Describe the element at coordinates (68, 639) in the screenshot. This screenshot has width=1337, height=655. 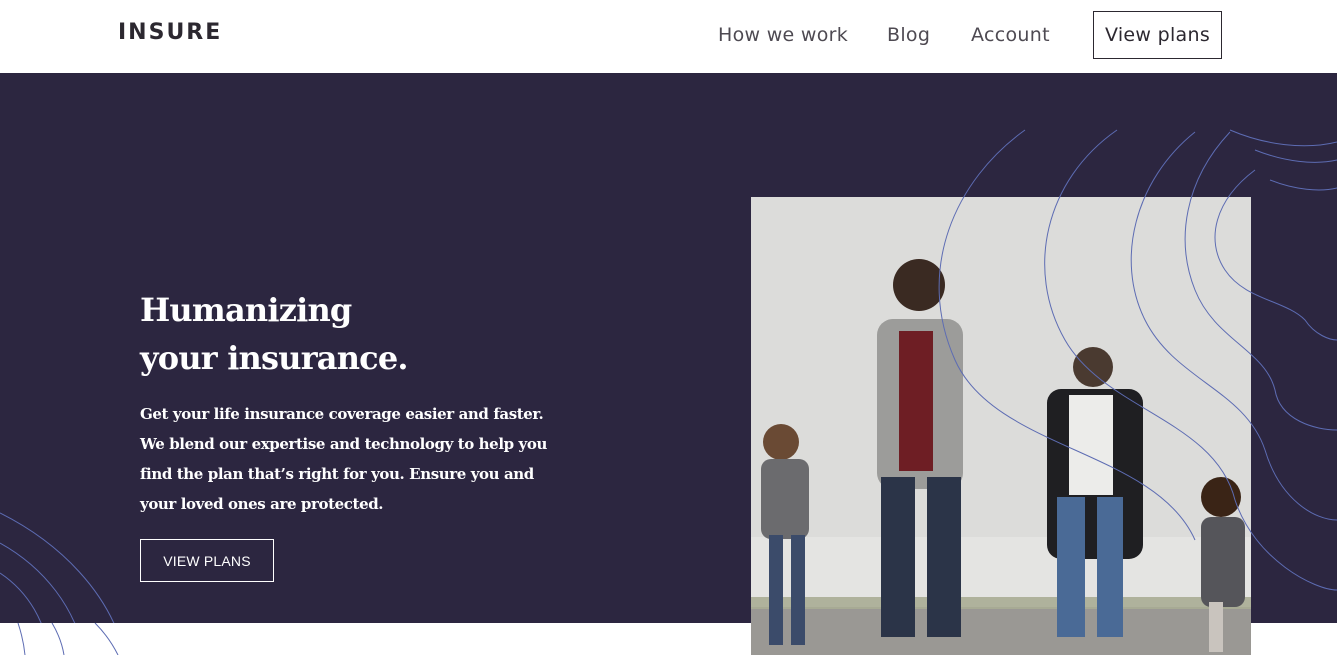
I see `lower-left-pattern` at that location.